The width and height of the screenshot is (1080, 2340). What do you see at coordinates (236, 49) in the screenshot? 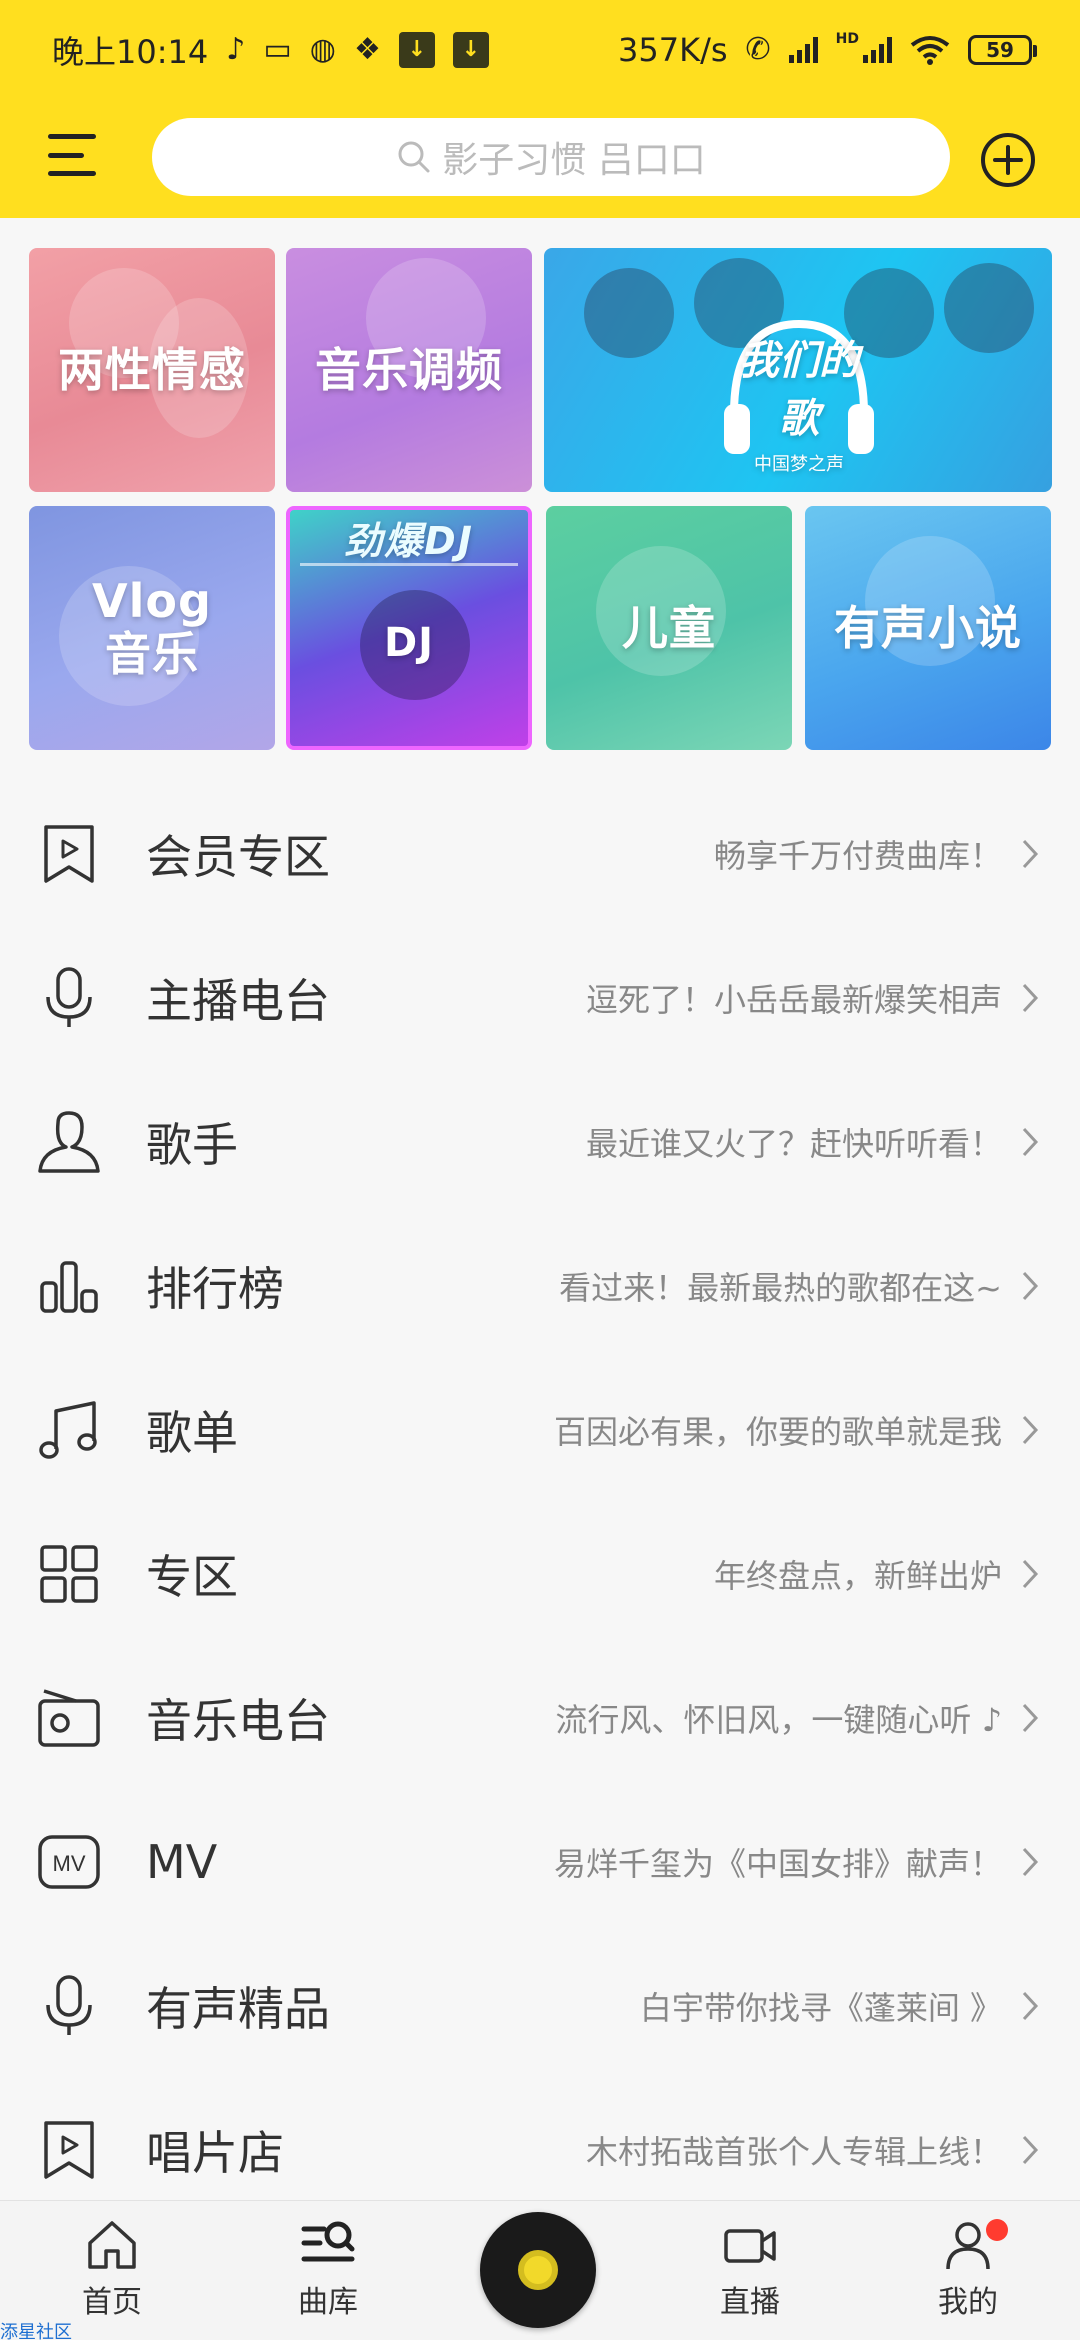
I see `tiktok-icon: ♪` at bounding box center [236, 49].